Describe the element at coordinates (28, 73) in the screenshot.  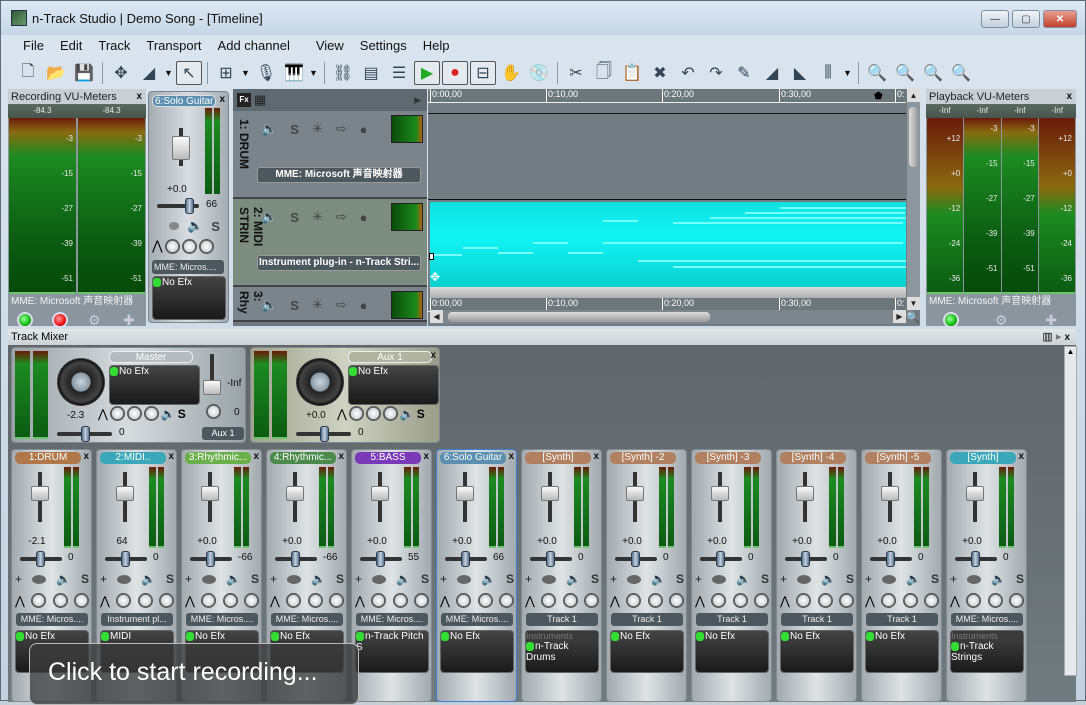
I see `new-file-icon: 🗋` at that location.